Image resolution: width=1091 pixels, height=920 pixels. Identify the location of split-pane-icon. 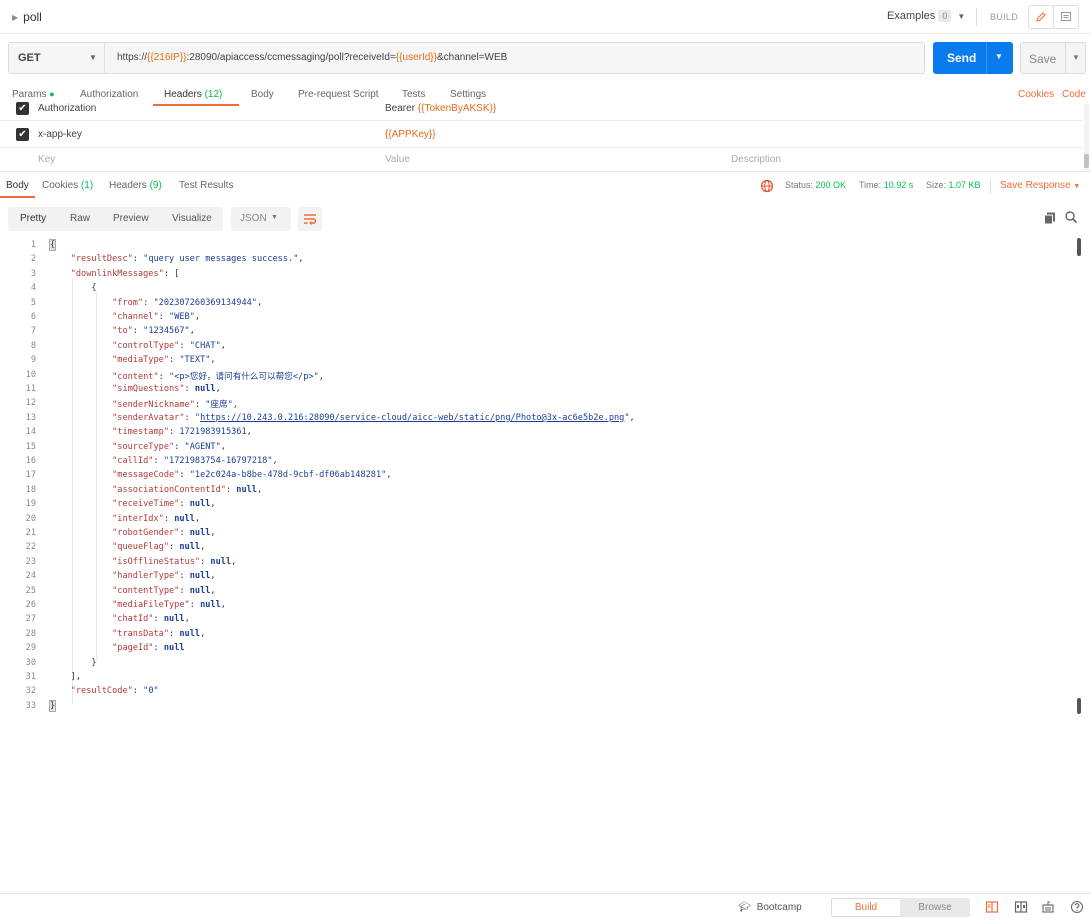
(1021, 907).